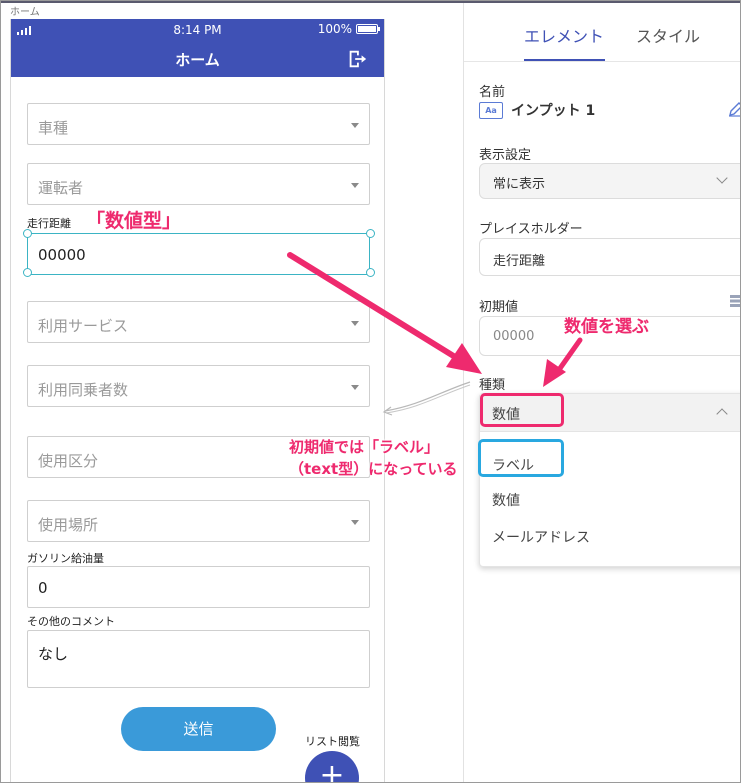 Image resolution: width=741 pixels, height=783 pixels. Describe the element at coordinates (519, 261) in the screenshot. I see `placeholder-value: 走行距離` at that location.